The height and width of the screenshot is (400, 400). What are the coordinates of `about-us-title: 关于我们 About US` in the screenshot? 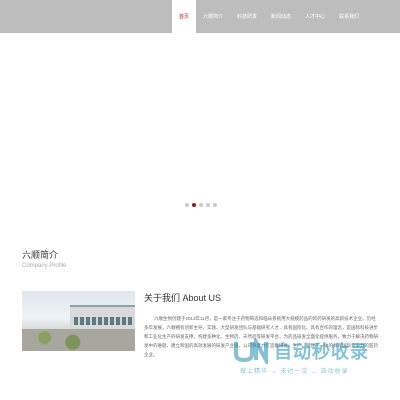 It's located at (183, 298).